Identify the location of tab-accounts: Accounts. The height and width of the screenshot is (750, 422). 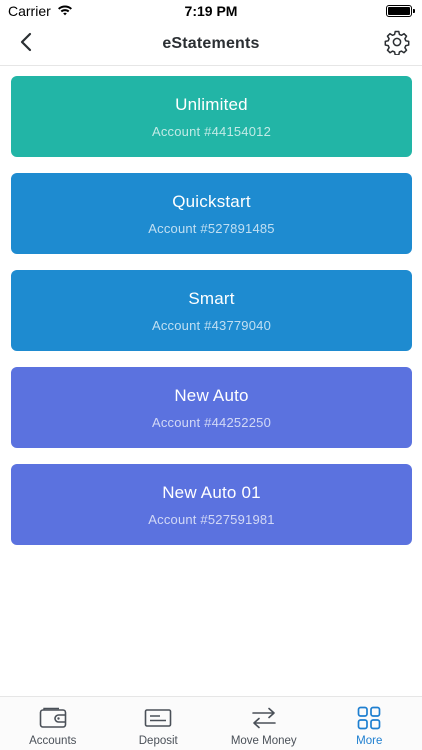
(53, 723).